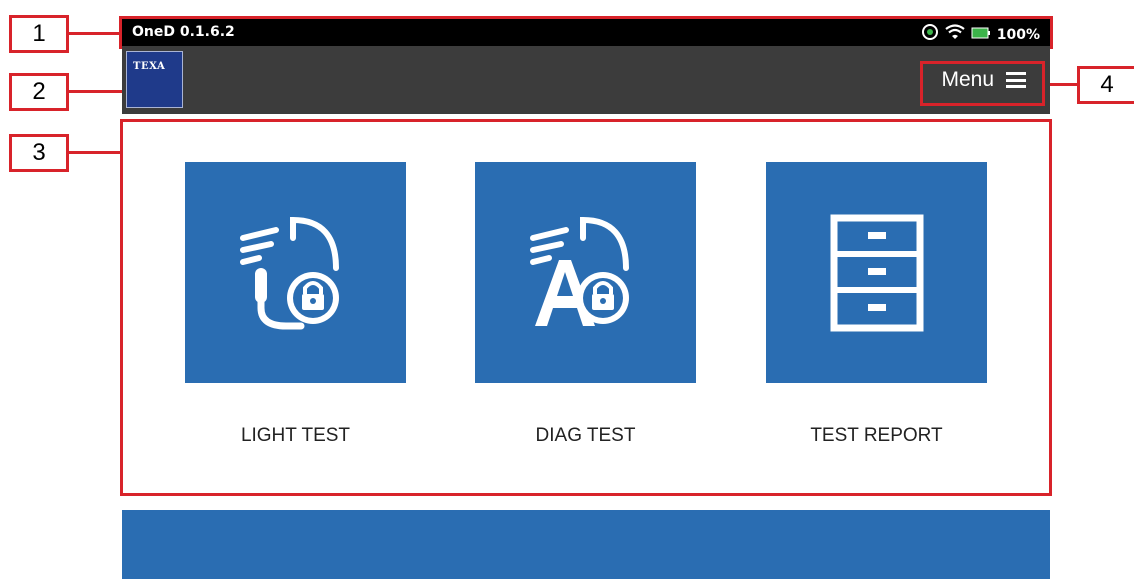 Image resolution: width=1134 pixels, height=579 pixels. What do you see at coordinates (876, 435) in the screenshot?
I see `test-report-label: TEST REPORT` at bounding box center [876, 435].